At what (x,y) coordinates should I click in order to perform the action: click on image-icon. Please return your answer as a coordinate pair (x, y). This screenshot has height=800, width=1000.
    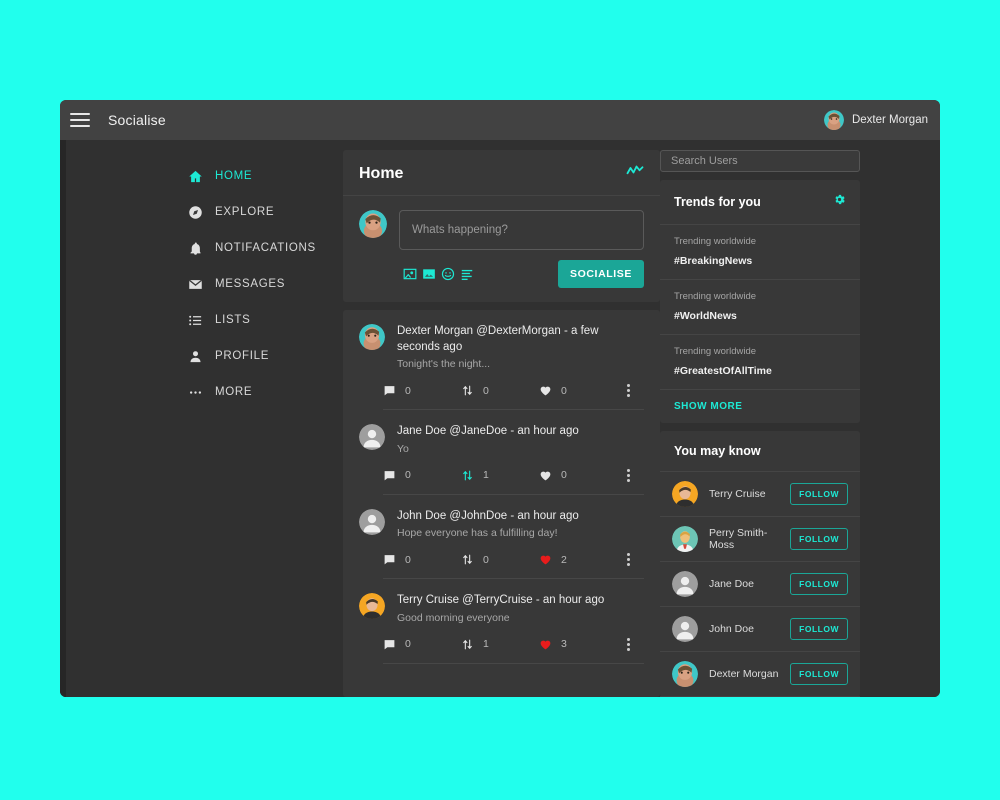
    Looking at the image, I should click on (429, 274).